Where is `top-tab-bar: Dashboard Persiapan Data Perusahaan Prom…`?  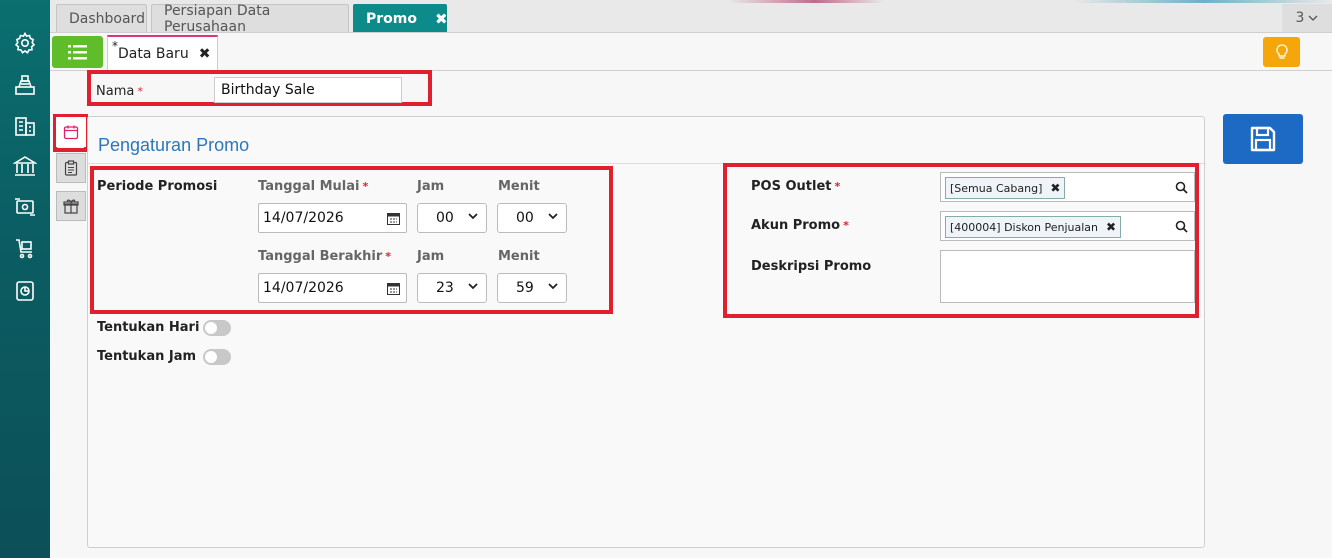 top-tab-bar: Dashboard Persiapan Data Perusahaan Prom… is located at coordinates (691, 17).